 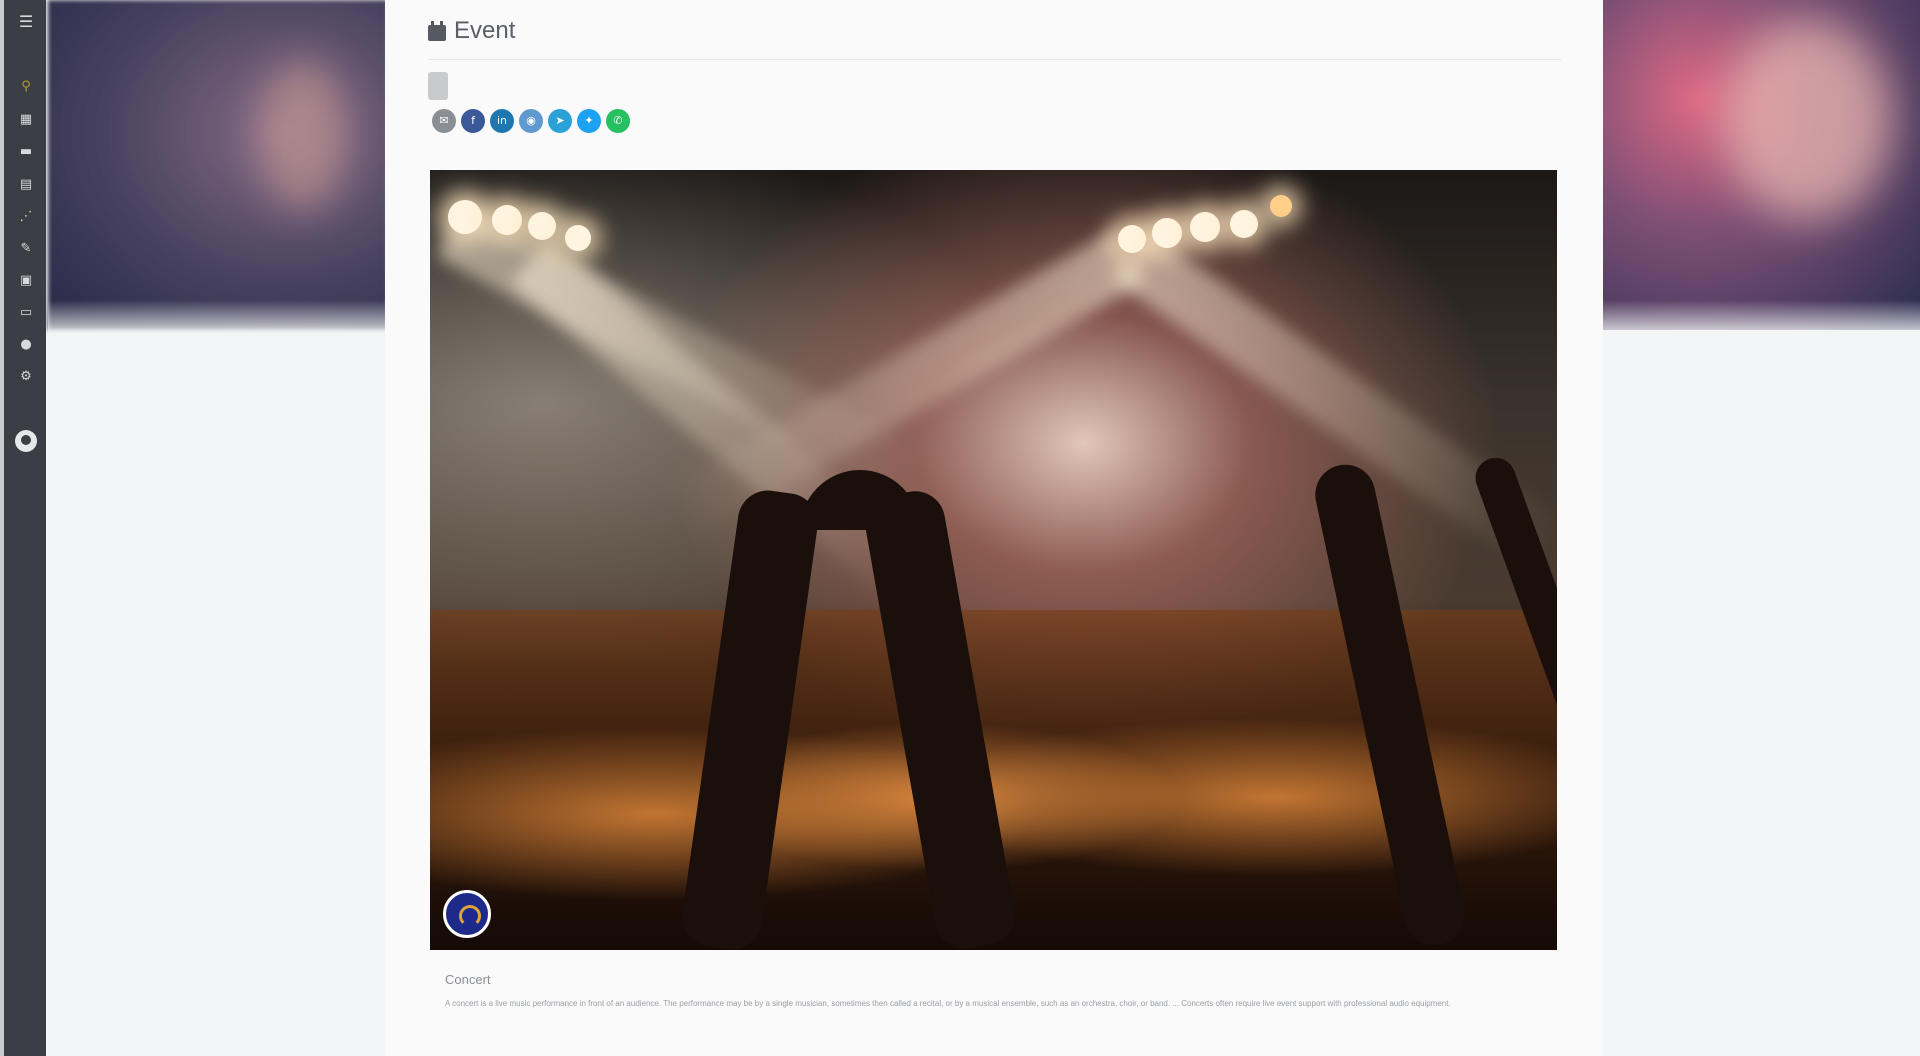 What do you see at coordinates (26, 152) in the screenshot?
I see `chat-icon: ▬` at bounding box center [26, 152].